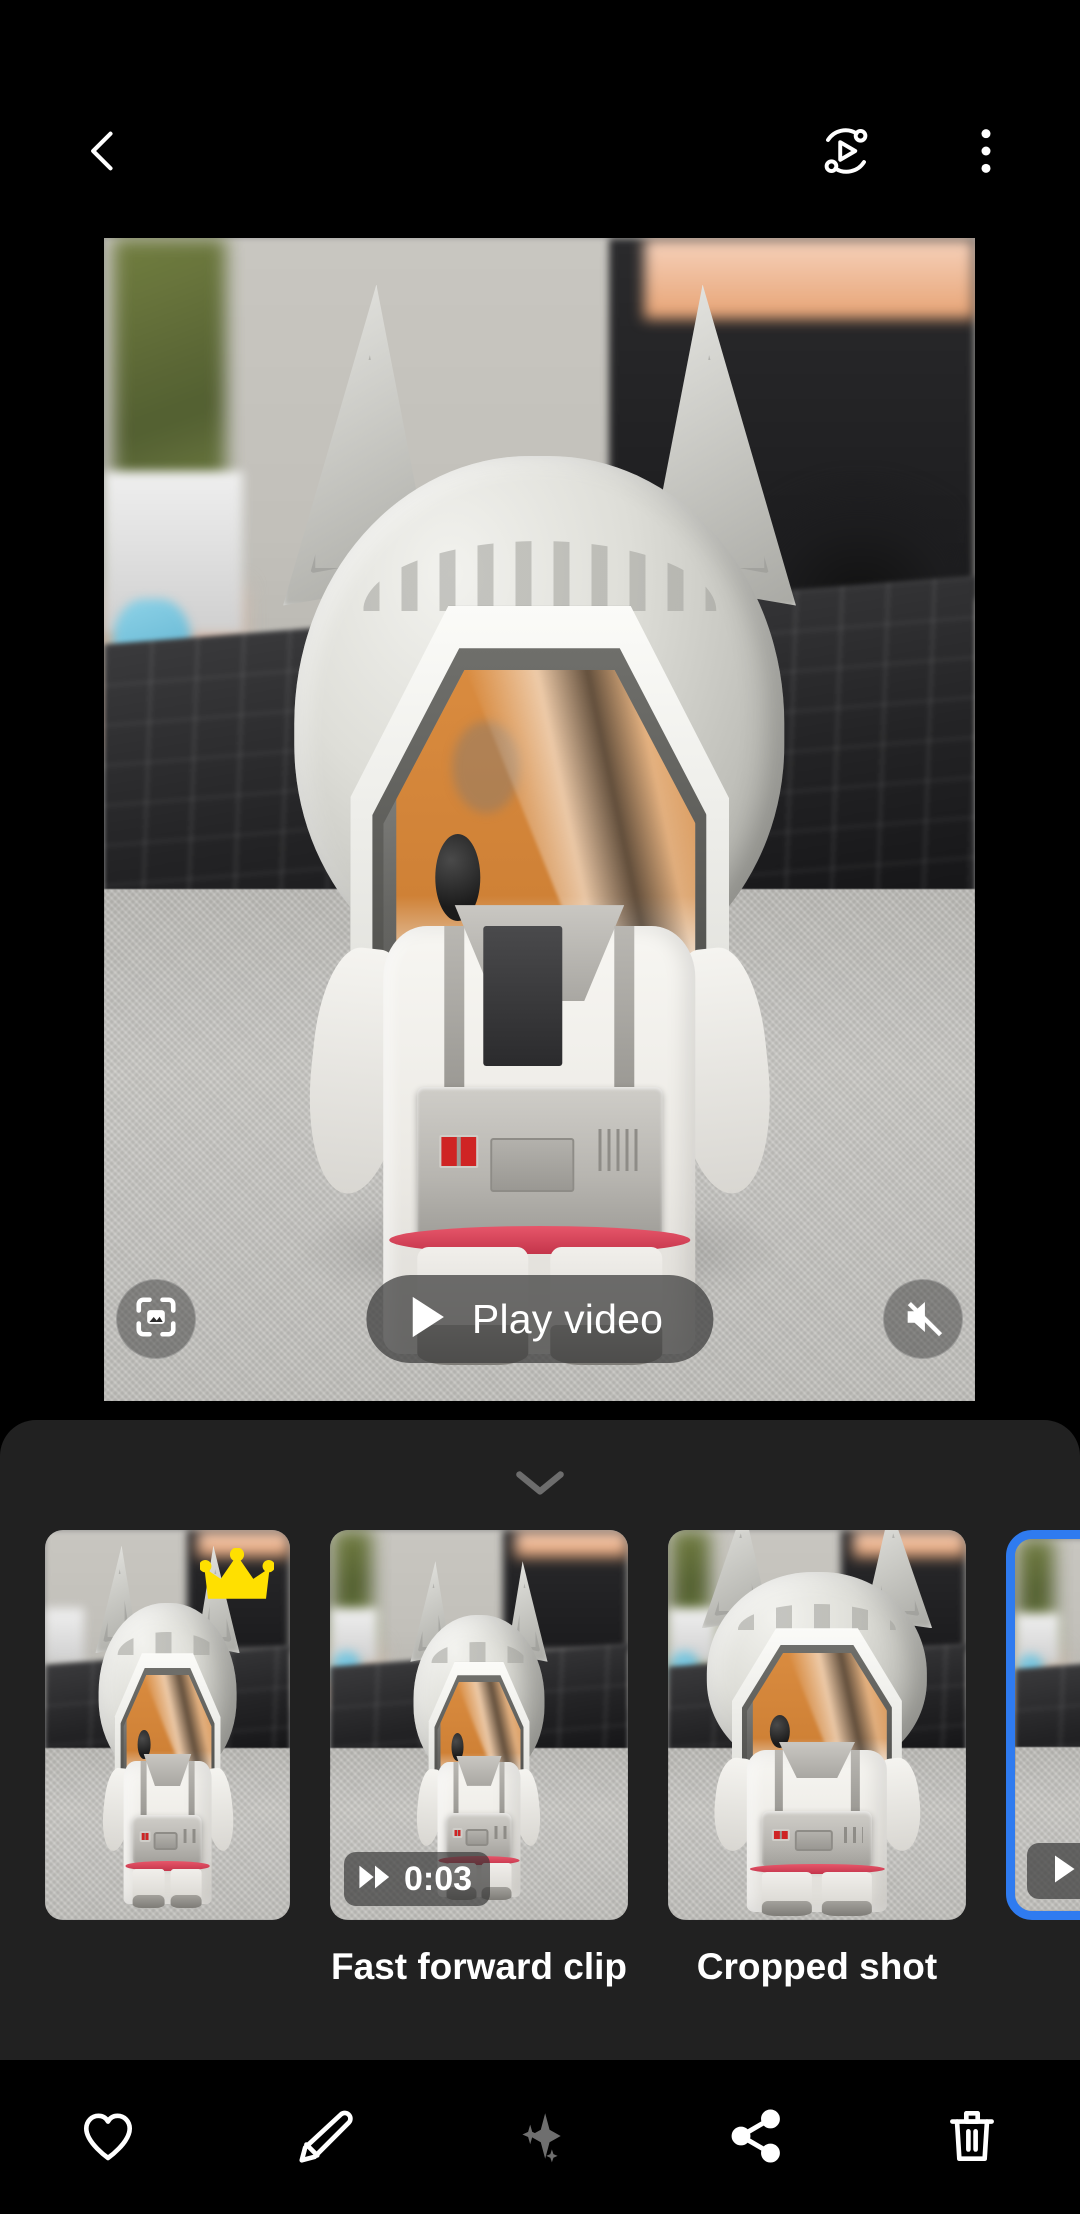  Describe the element at coordinates (817, 1966) in the screenshot. I see `thumbnail-label: Cropped shot` at that location.